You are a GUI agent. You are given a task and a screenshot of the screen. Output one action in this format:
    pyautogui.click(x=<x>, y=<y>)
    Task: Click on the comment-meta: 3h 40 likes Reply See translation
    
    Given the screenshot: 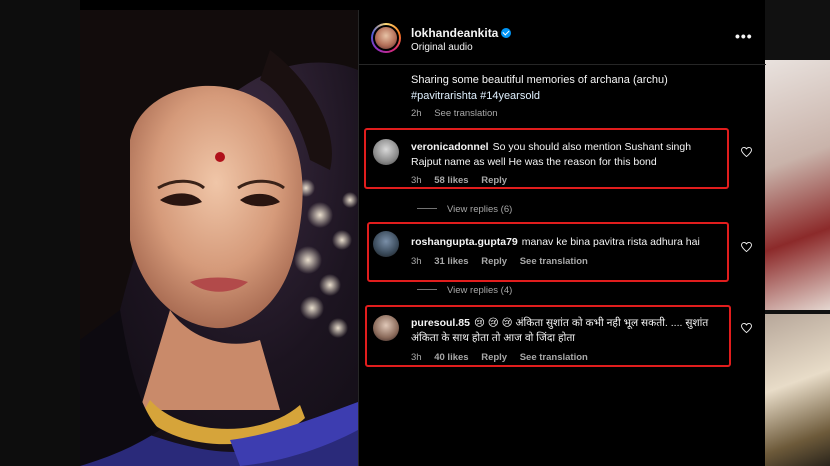 What is the action you would take?
    pyautogui.click(x=504, y=357)
    